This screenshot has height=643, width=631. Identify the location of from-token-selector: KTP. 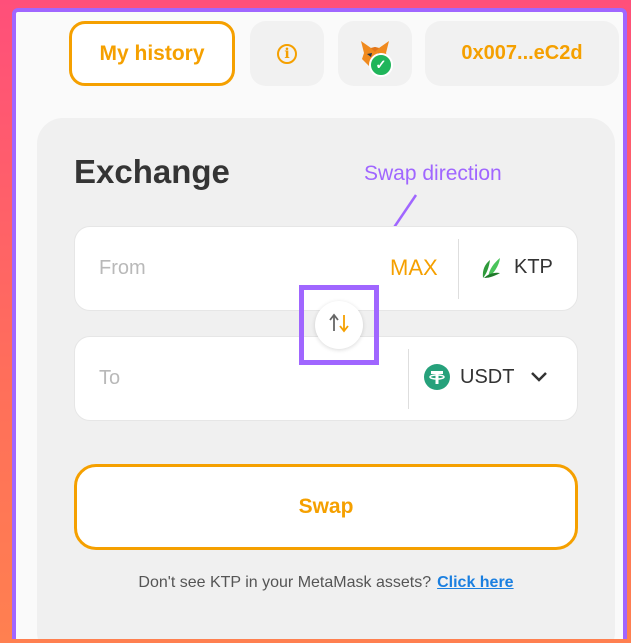
(515, 267).